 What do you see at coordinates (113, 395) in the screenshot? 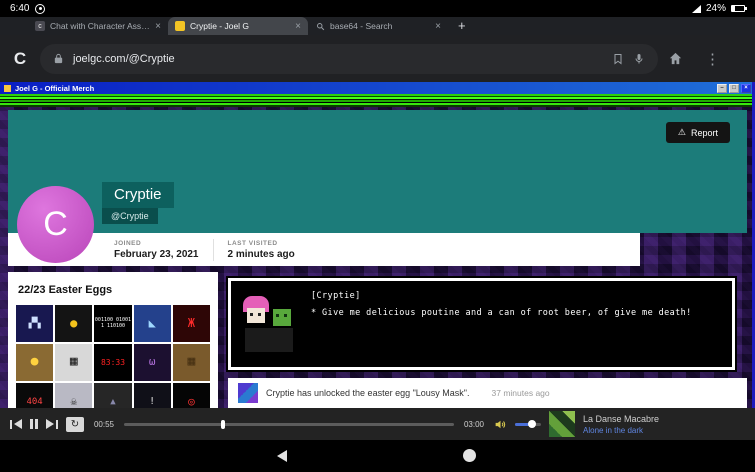
I see `easter-egg-tile: ▲` at bounding box center [113, 395].